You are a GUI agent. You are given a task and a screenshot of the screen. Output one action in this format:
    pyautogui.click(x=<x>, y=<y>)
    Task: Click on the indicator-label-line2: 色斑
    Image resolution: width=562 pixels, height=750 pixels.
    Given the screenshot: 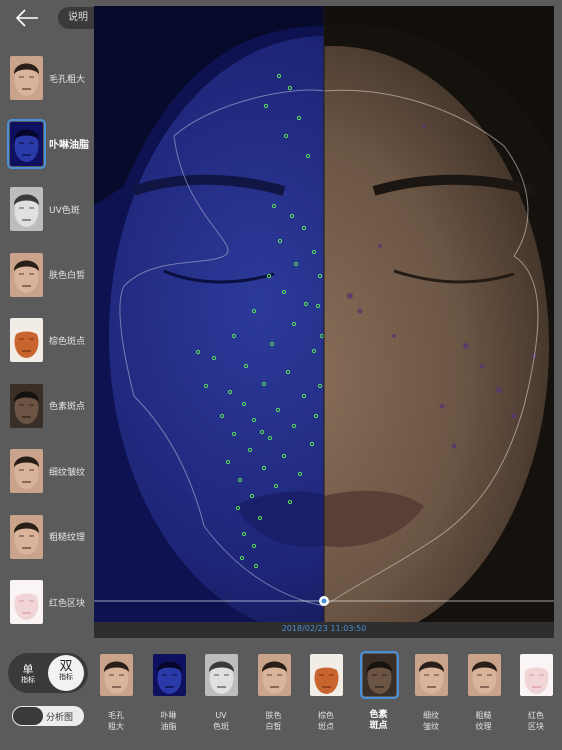 What is the action you would take?
    pyautogui.click(x=221, y=726)
    